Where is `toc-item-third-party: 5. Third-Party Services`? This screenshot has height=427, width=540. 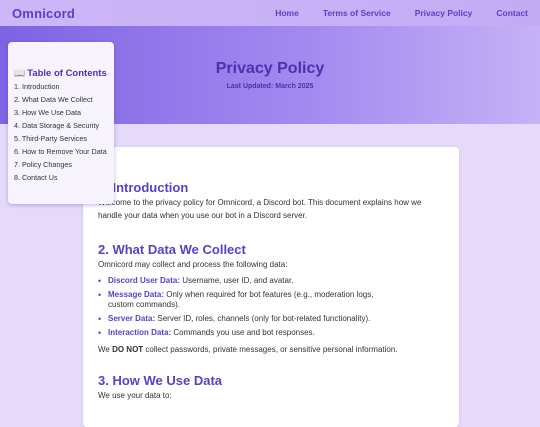 toc-item-third-party: 5. Third-Party Services is located at coordinates (61, 138).